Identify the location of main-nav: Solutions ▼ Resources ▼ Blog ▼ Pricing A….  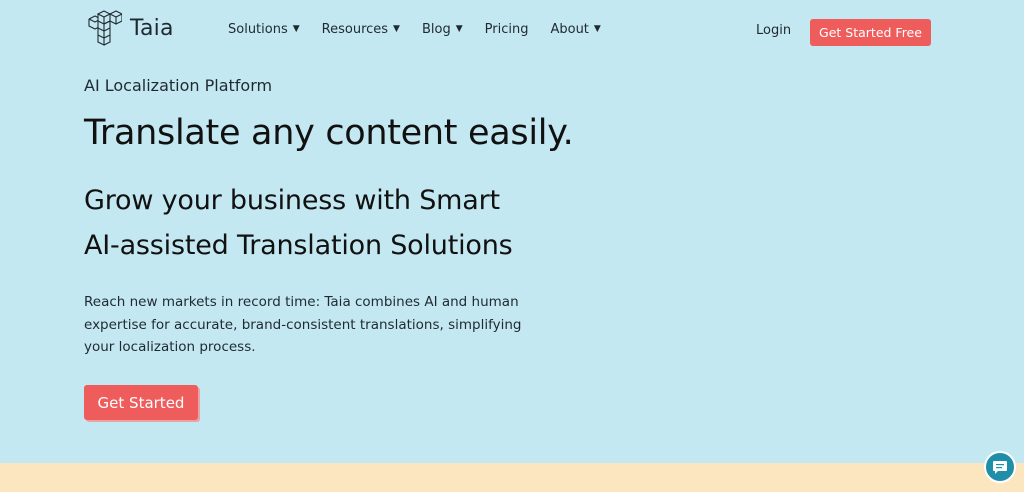
(425, 29).